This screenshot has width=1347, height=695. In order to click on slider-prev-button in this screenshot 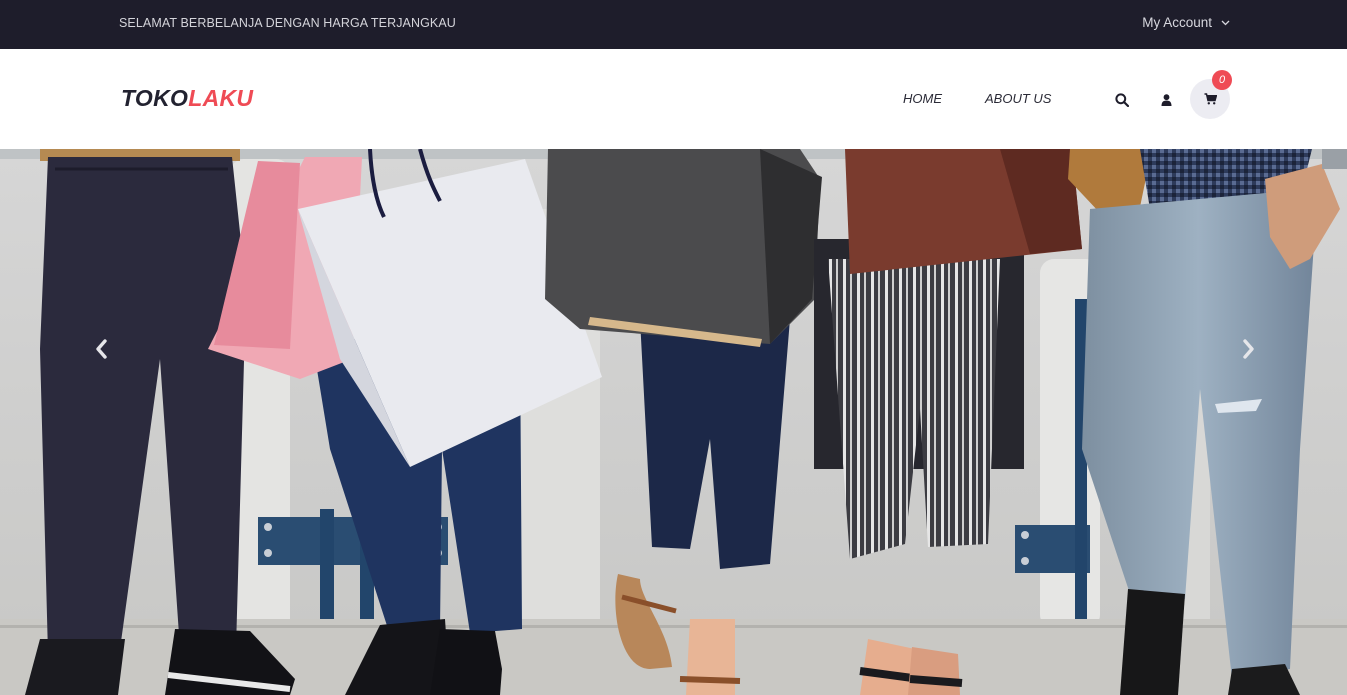, I will do `click(102, 349)`.